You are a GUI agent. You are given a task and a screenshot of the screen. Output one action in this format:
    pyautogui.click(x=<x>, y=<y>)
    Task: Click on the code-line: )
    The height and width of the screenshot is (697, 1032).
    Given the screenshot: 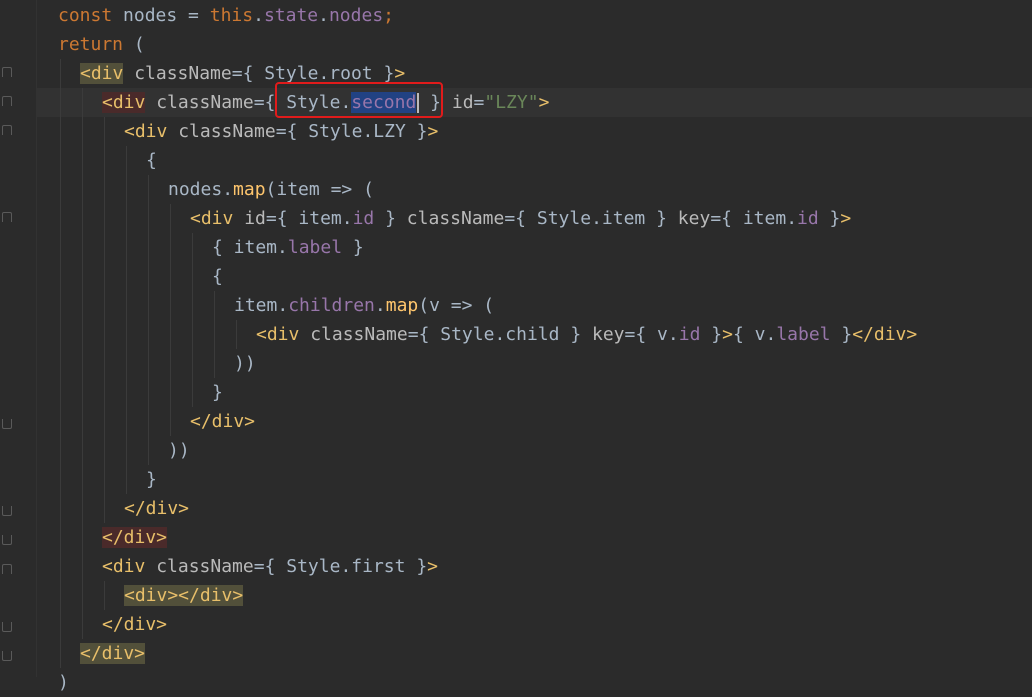 What is the action you would take?
    pyautogui.click(x=534, y=682)
    